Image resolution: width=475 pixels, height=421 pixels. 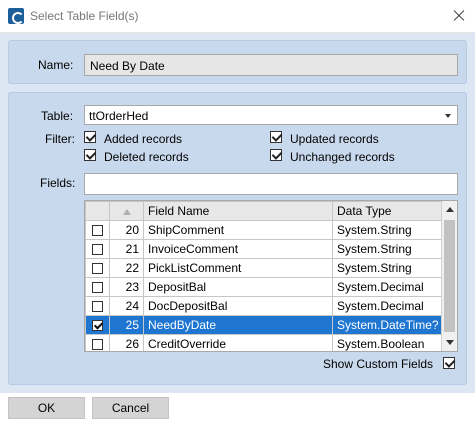 I want to click on data-type-cell: System.DateTime?, so click(x=388, y=325).